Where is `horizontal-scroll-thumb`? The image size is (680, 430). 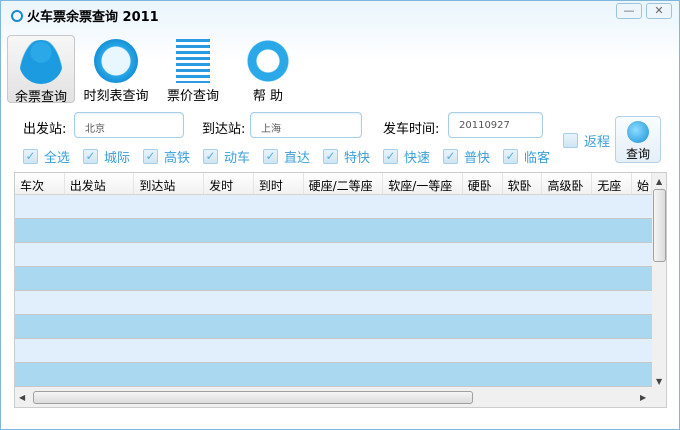
horizontal-scroll-thumb is located at coordinates (253, 397).